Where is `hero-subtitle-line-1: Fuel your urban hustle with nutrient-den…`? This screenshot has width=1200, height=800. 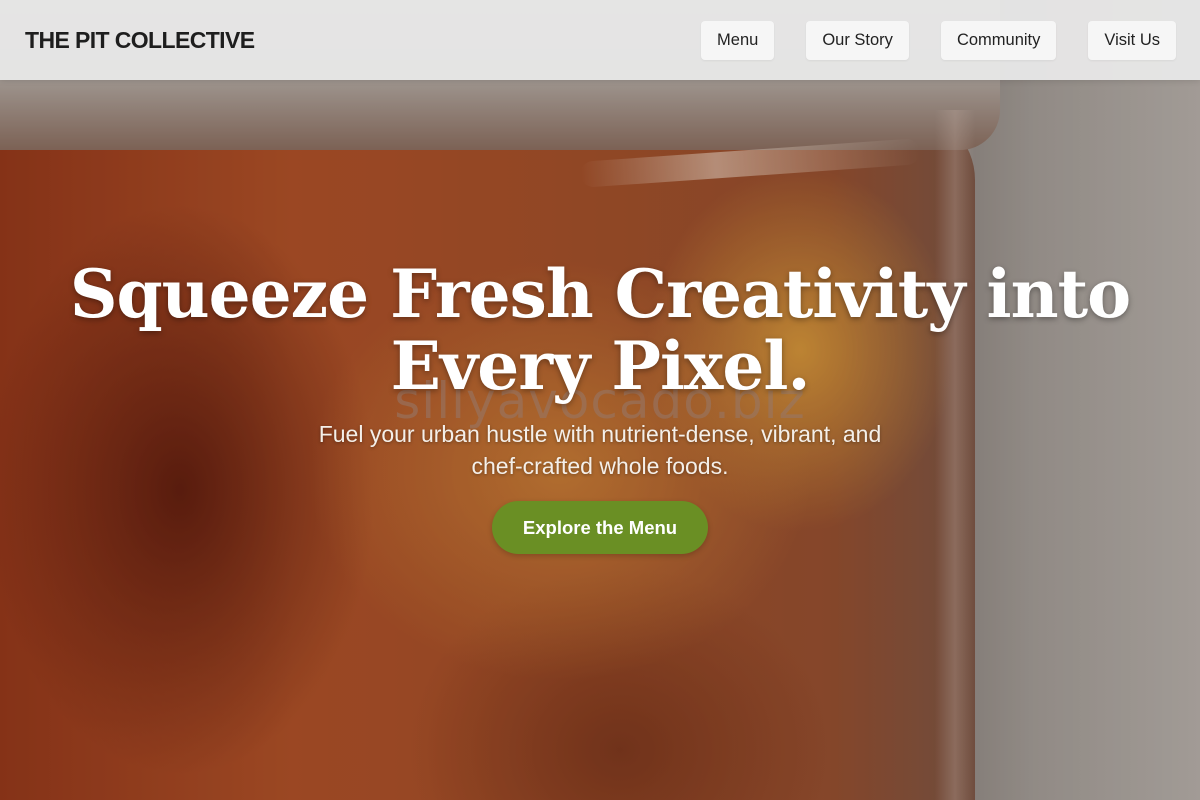
hero-subtitle-line-1: Fuel your urban hustle with nutrient-den… is located at coordinates (600, 434).